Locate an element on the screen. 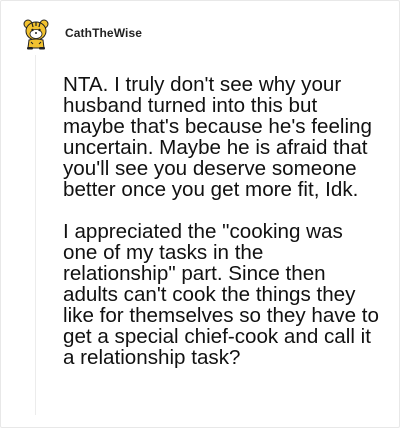 The image size is (400, 428). thread-line is located at coordinates (35, 235).